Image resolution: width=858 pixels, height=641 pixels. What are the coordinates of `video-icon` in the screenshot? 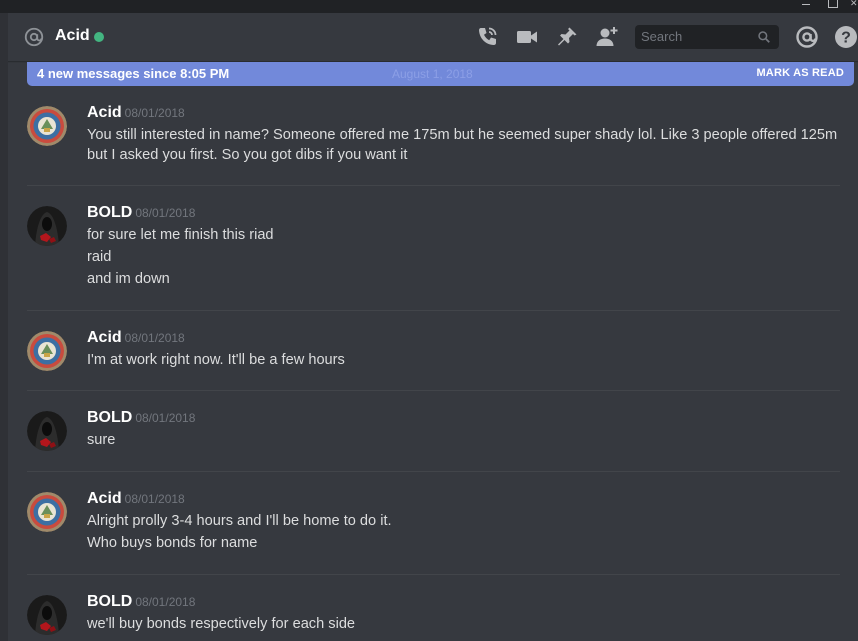 It's located at (527, 37).